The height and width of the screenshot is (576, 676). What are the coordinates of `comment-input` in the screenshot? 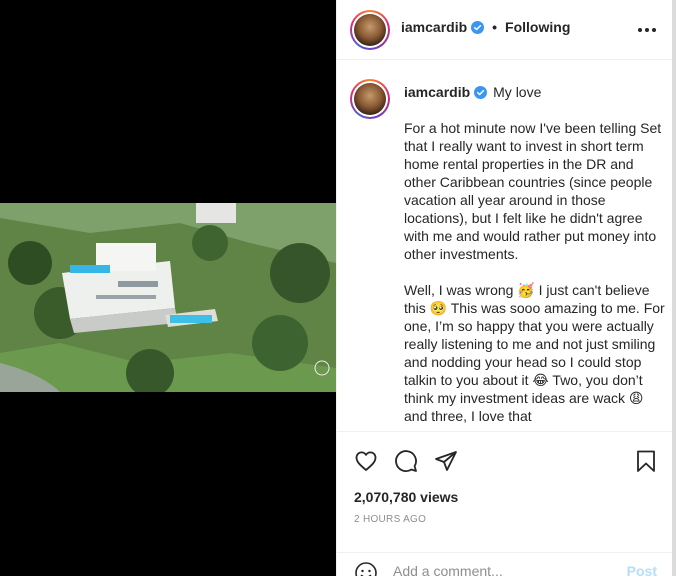 It's located at (503, 569).